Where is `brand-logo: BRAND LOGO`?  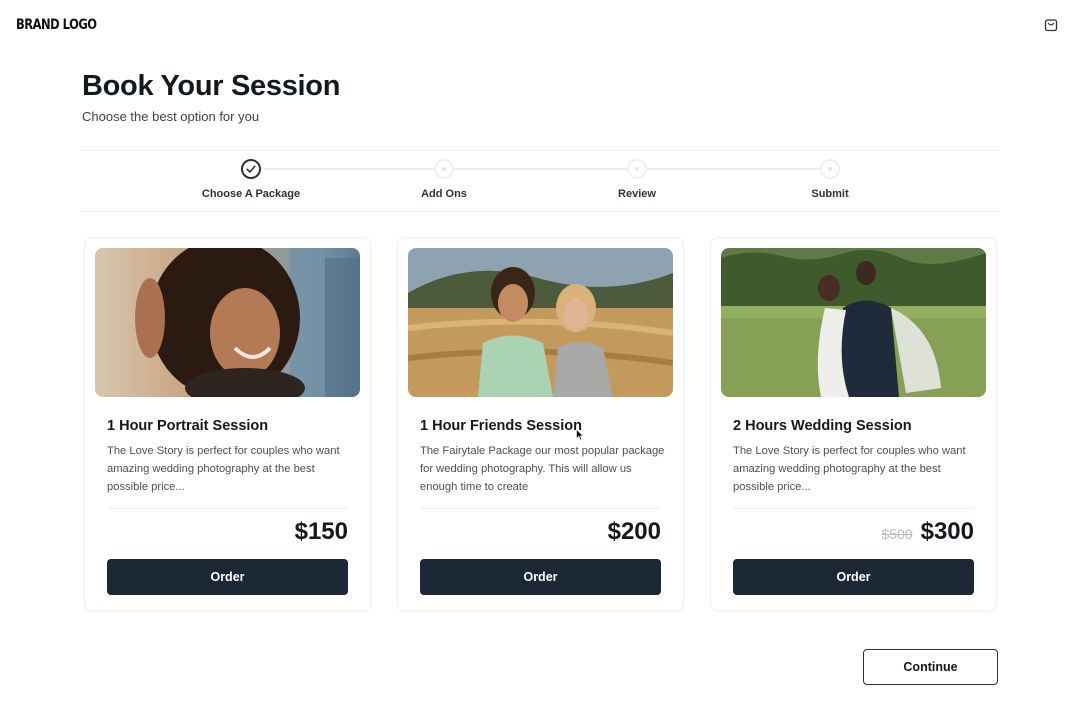
brand-logo: BRAND LOGO is located at coordinates (56, 25).